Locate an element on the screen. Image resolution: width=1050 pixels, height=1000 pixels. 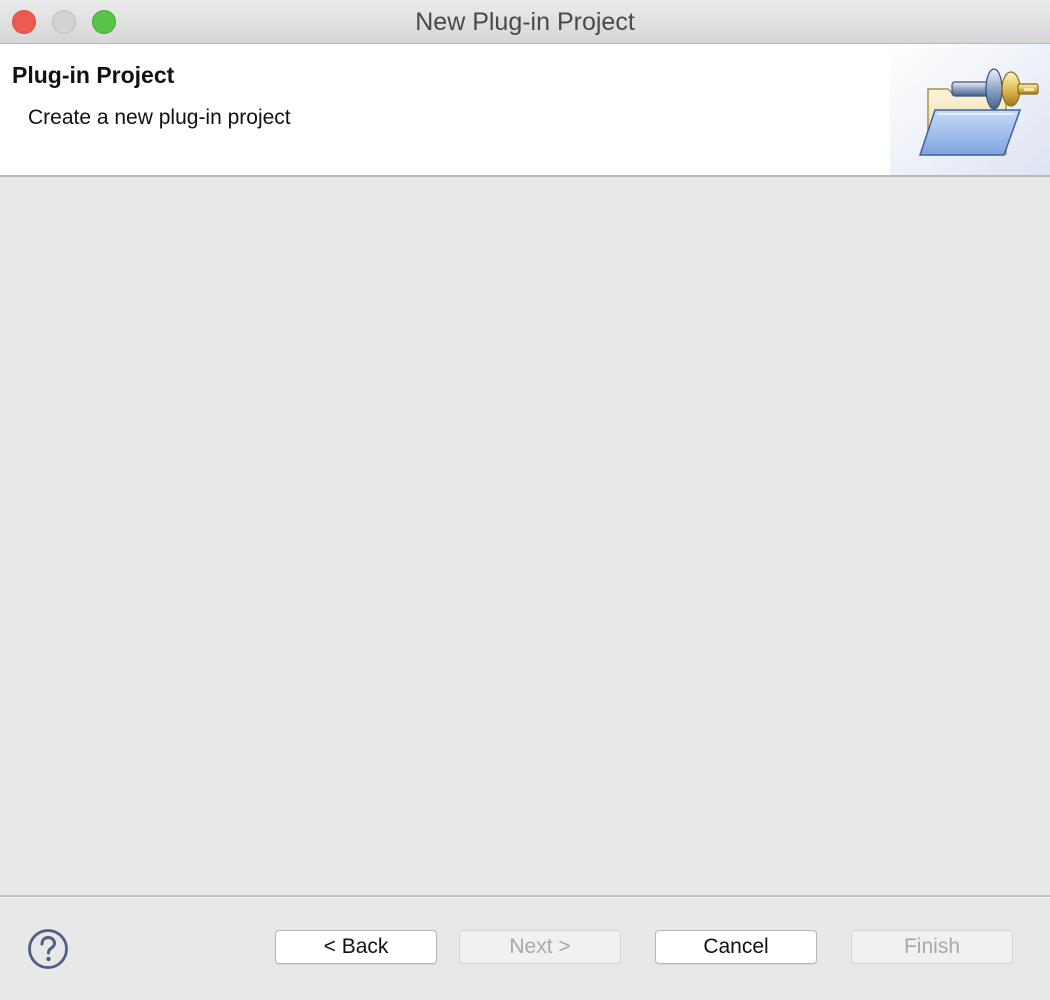
title-bar: New Plug-in Project is located at coordinates (525, 22).